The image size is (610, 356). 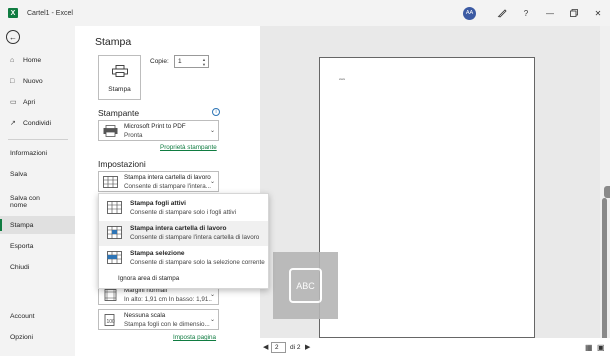 What do you see at coordinates (12, 60) in the screenshot?
I see `home-icon: ⌂` at bounding box center [12, 60].